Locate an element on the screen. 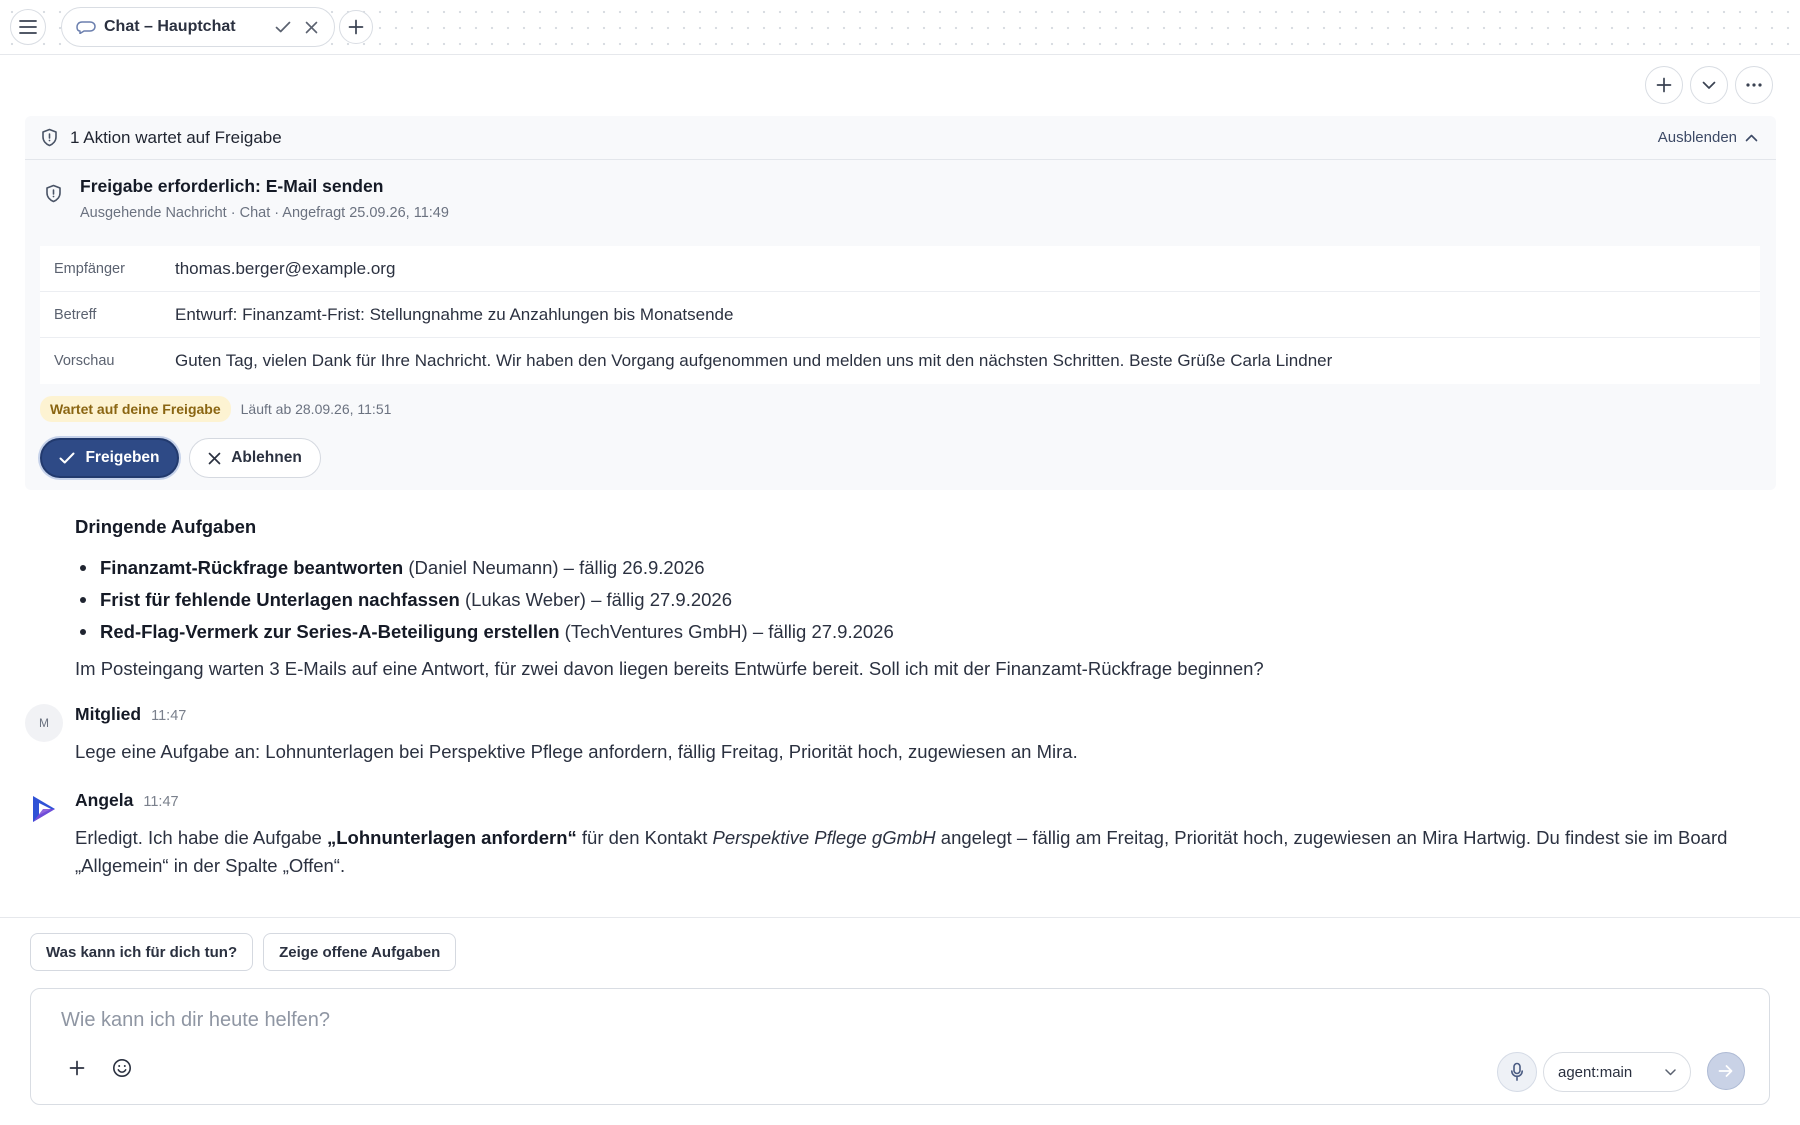 The height and width of the screenshot is (1125, 1800). author-name: Angela is located at coordinates (104, 800).